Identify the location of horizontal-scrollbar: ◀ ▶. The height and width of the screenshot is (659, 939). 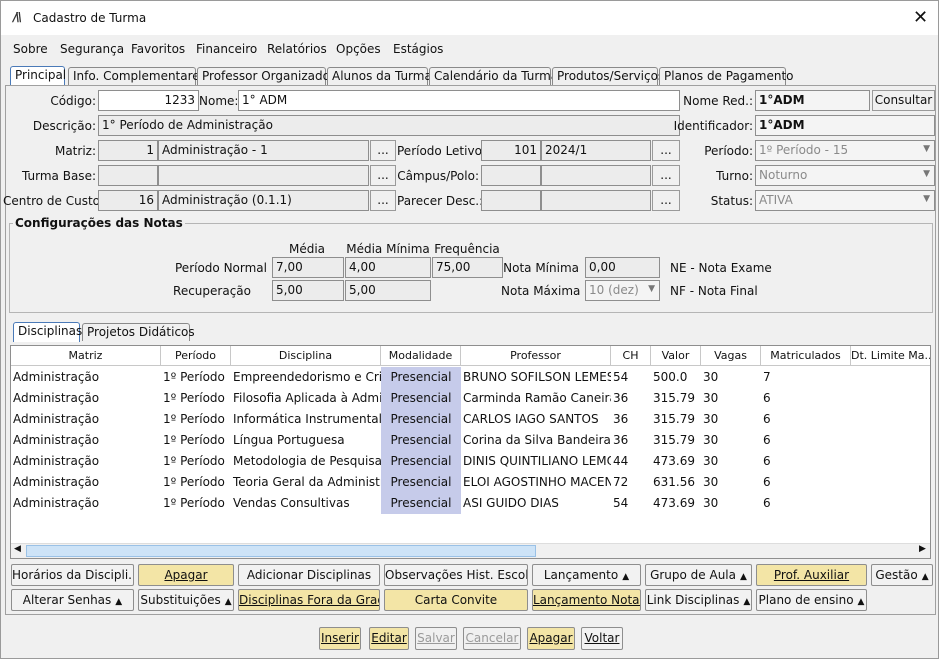
(470, 550).